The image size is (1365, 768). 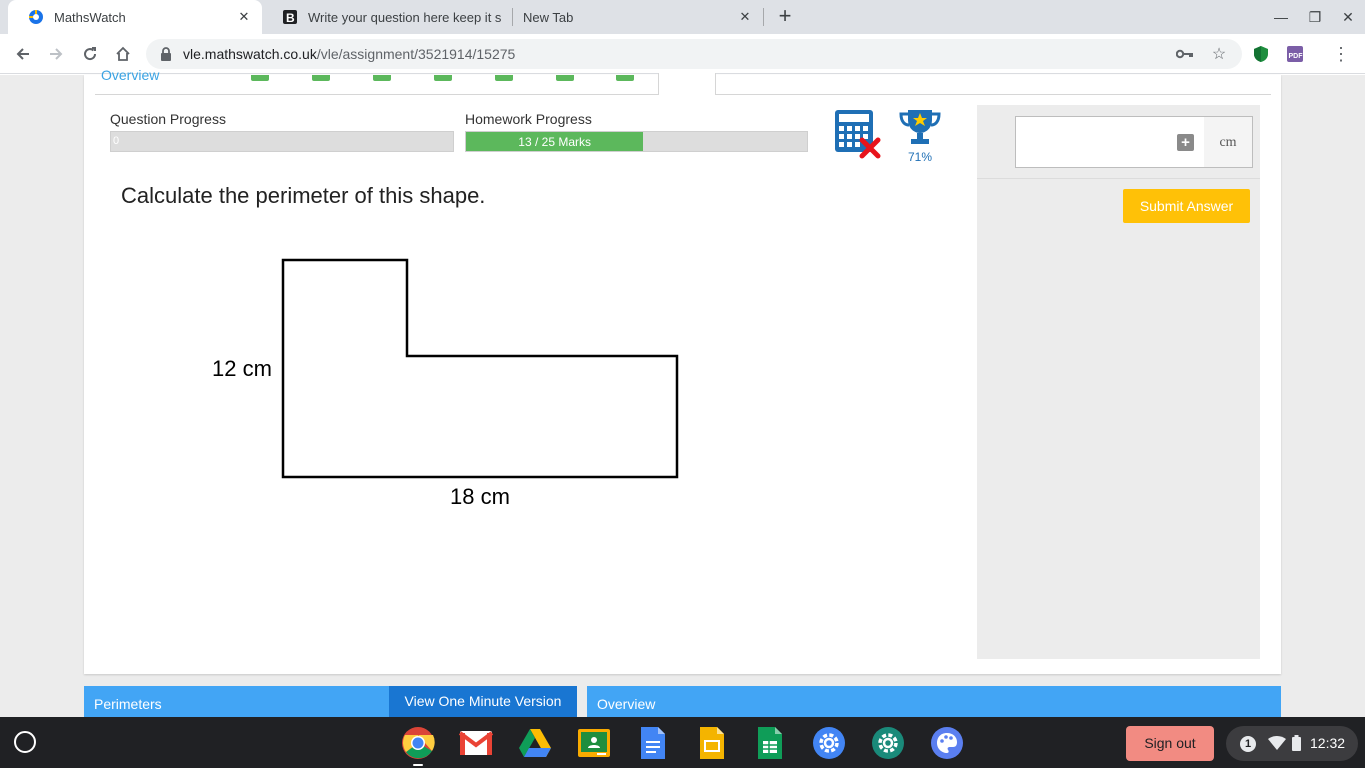 I want to click on pdf-extension-icon: PDF, so click(x=1295, y=54).